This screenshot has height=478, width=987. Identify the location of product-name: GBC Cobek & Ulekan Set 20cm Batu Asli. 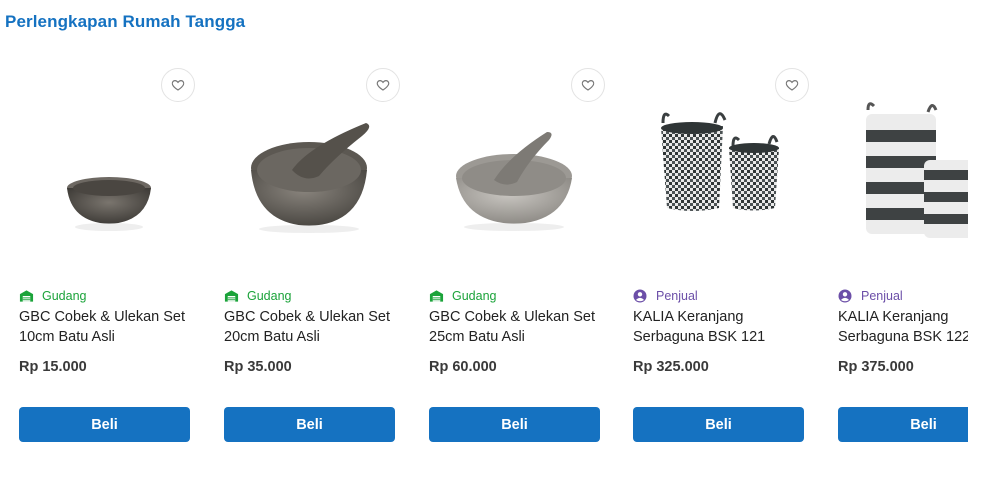
(314, 328).